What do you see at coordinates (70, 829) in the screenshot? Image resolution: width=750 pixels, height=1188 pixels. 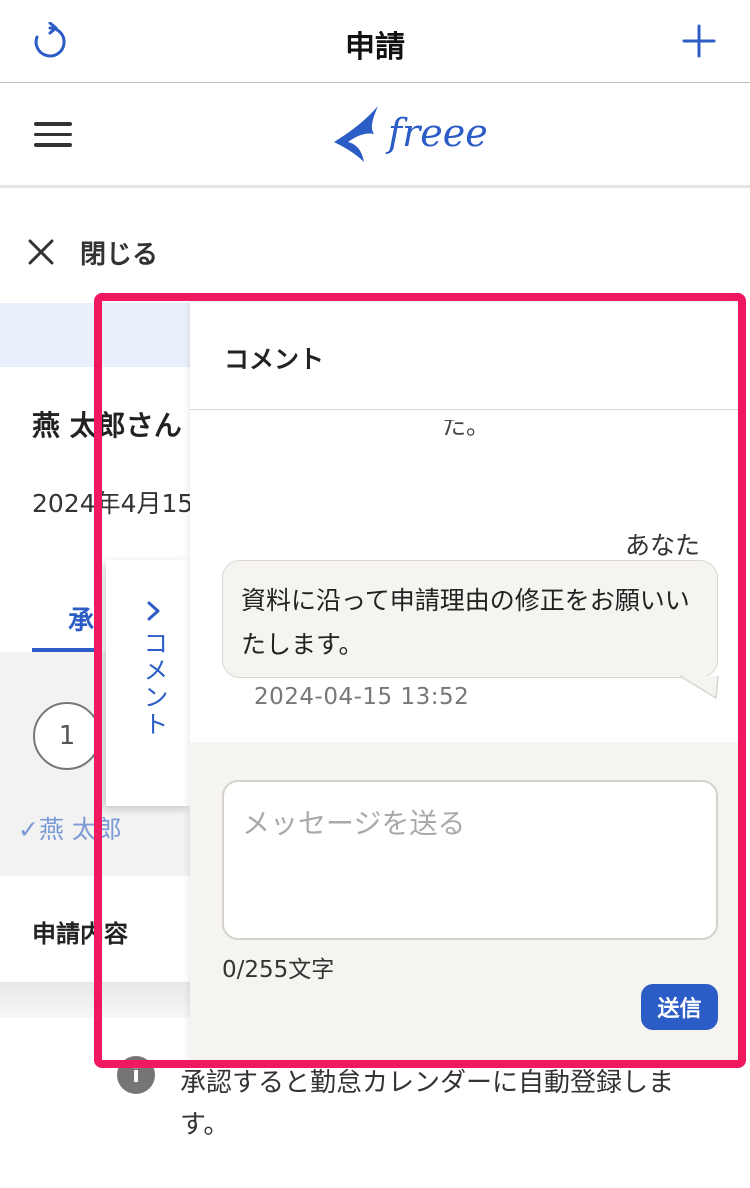 I see `approver-name: ✓燕 太郎` at bounding box center [70, 829].